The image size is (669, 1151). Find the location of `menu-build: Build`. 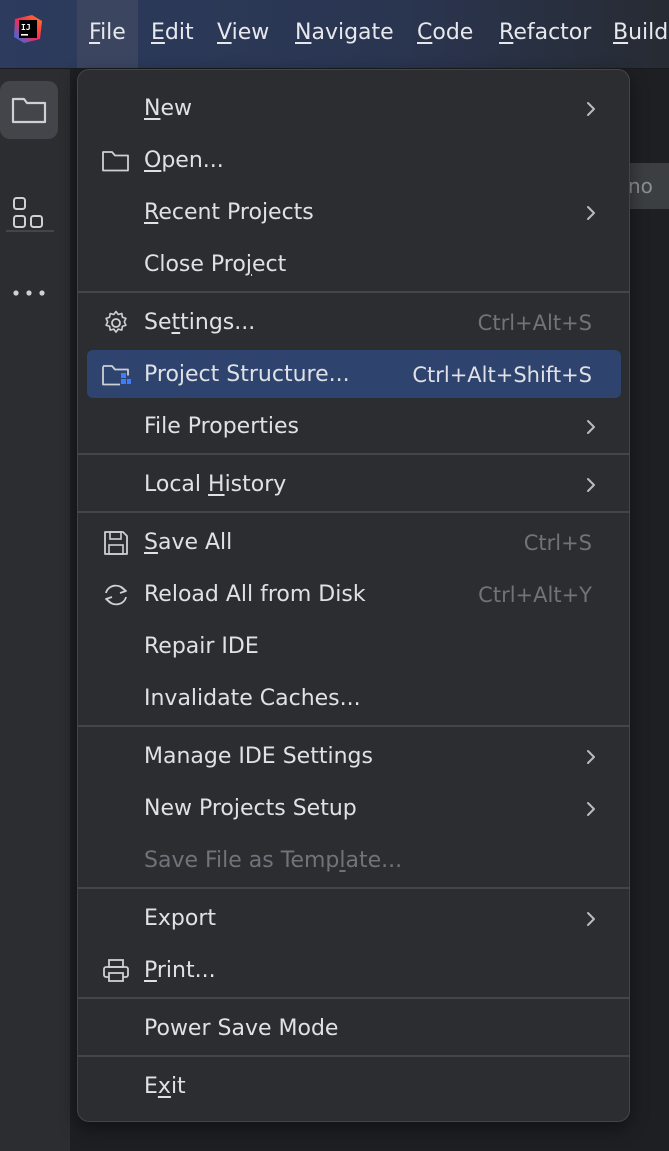

menu-build: Build is located at coordinates (640, 34).